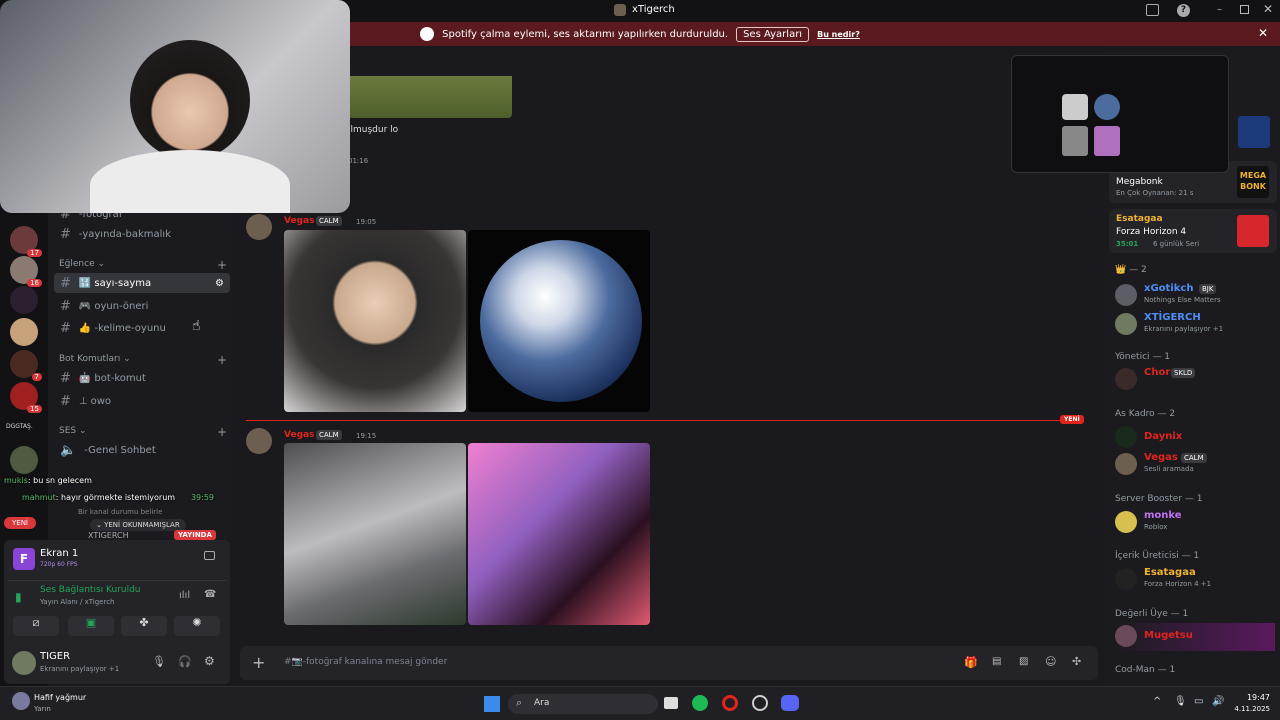 This screenshot has width=1280, height=720. I want to click on maximize-icon, so click(1244, 9).